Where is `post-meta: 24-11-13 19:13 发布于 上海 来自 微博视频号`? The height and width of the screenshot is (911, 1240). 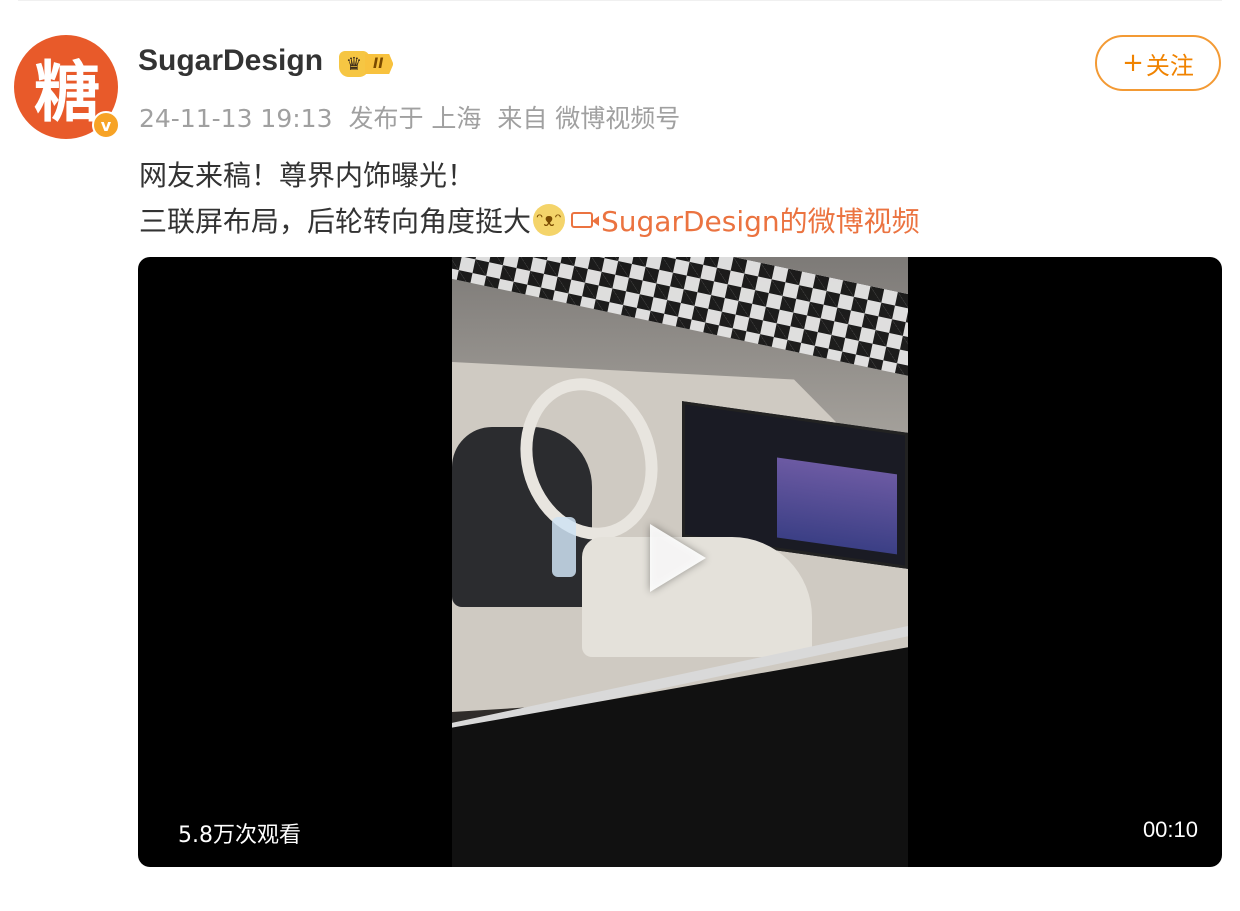 post-meta: 24-11-13 19:13 发布于 上海 来自 微博视频号 is located at coordinates (413, 117).